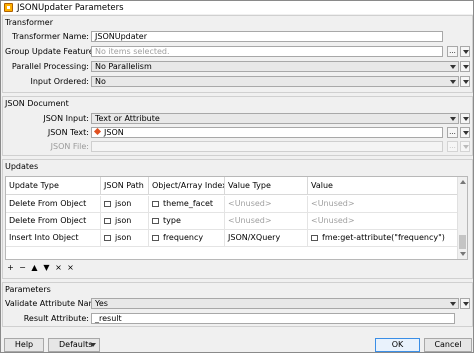 The image size is (474, 353). I want to click on object-index-text: type, so click(172, 220).